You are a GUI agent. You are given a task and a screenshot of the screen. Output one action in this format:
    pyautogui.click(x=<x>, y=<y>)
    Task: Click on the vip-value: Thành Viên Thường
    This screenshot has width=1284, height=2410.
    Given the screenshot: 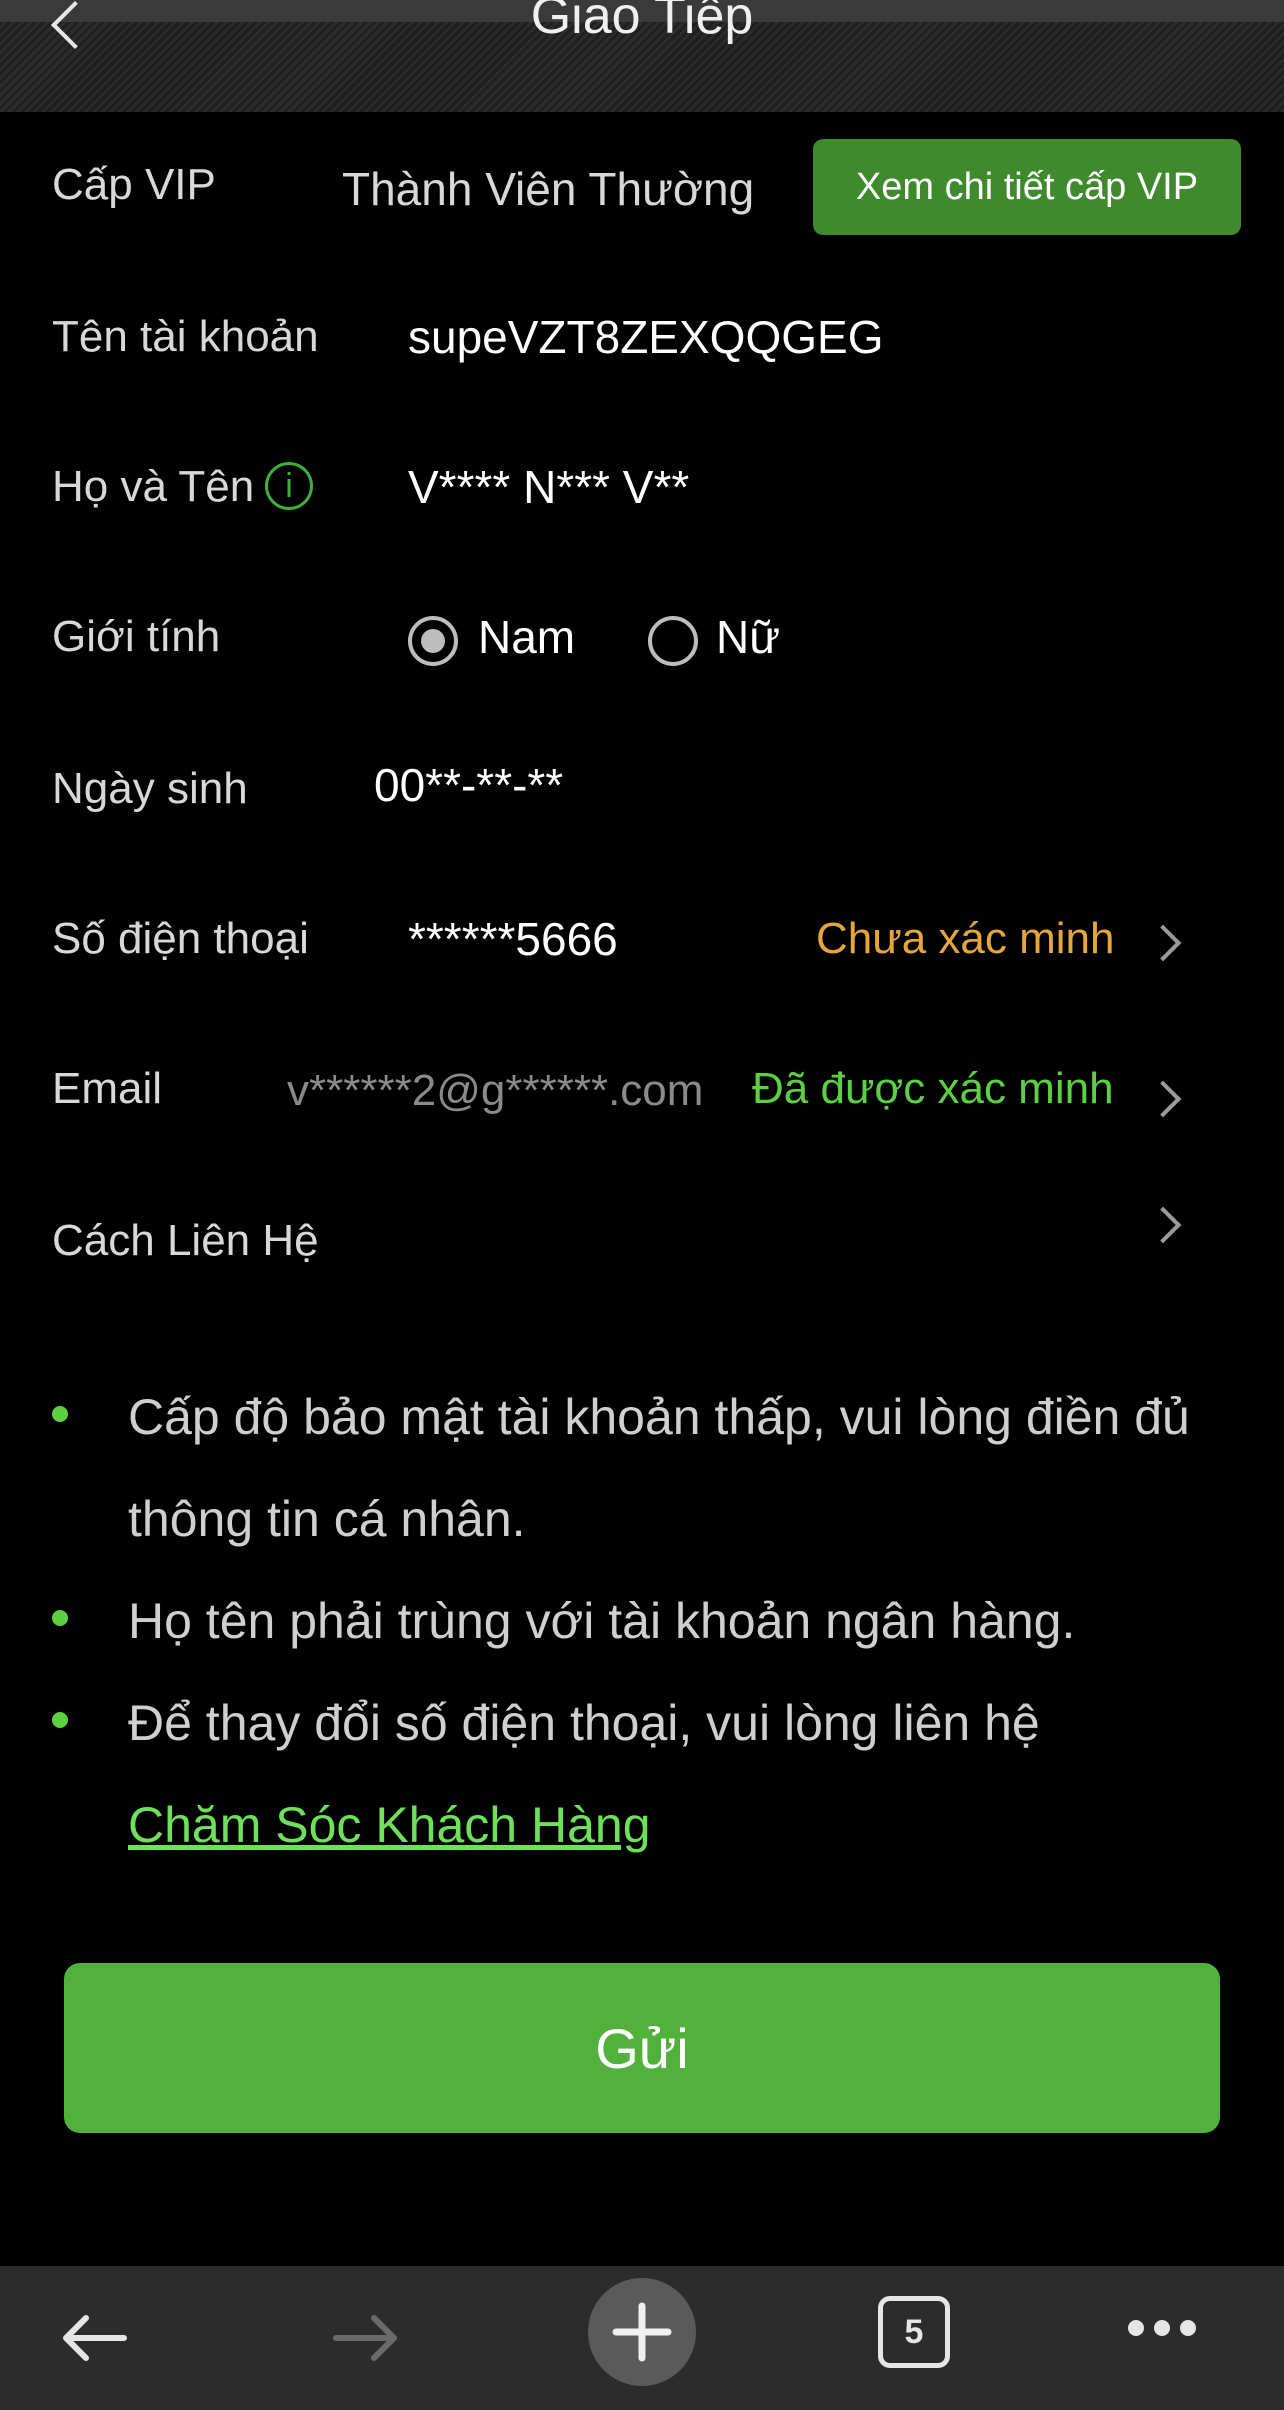 What is the action you would take?
    pyautogui.click(x=548, y=189)
    